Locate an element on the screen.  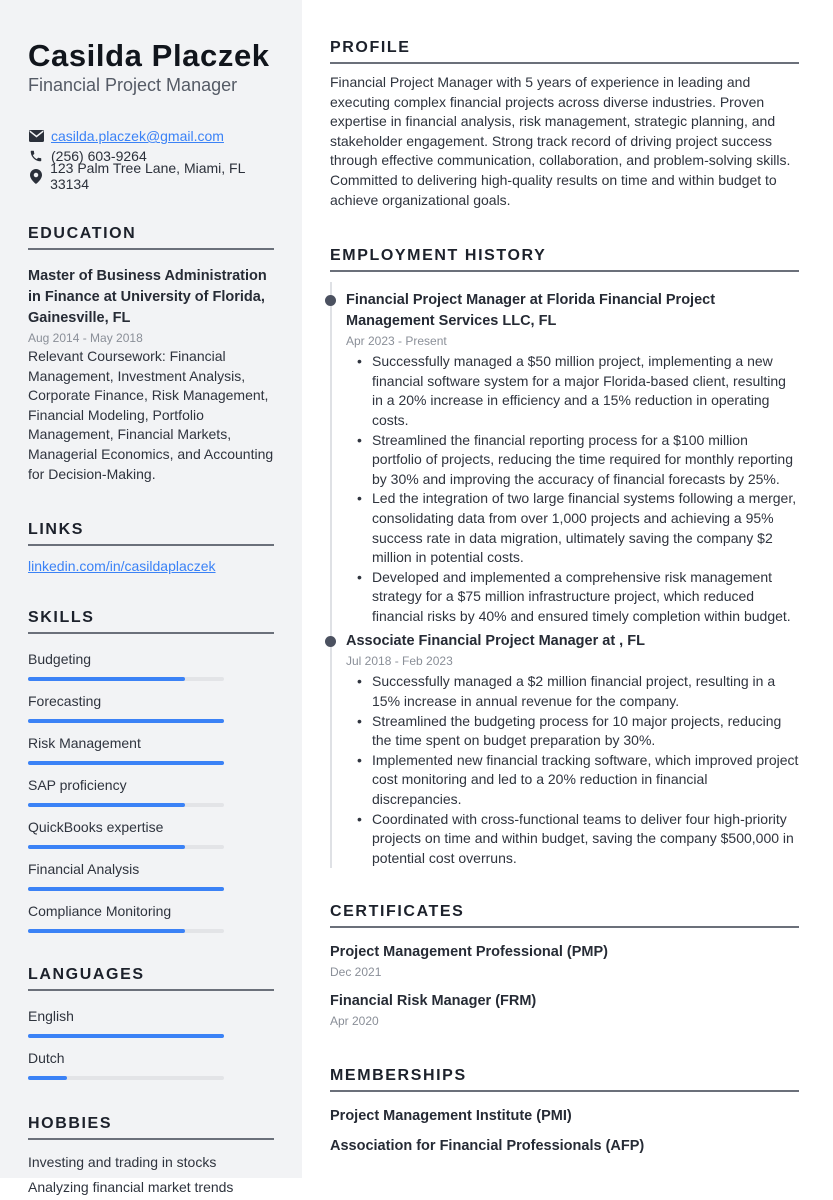
language-label: Dutch is located at coordinates (46, 1058).